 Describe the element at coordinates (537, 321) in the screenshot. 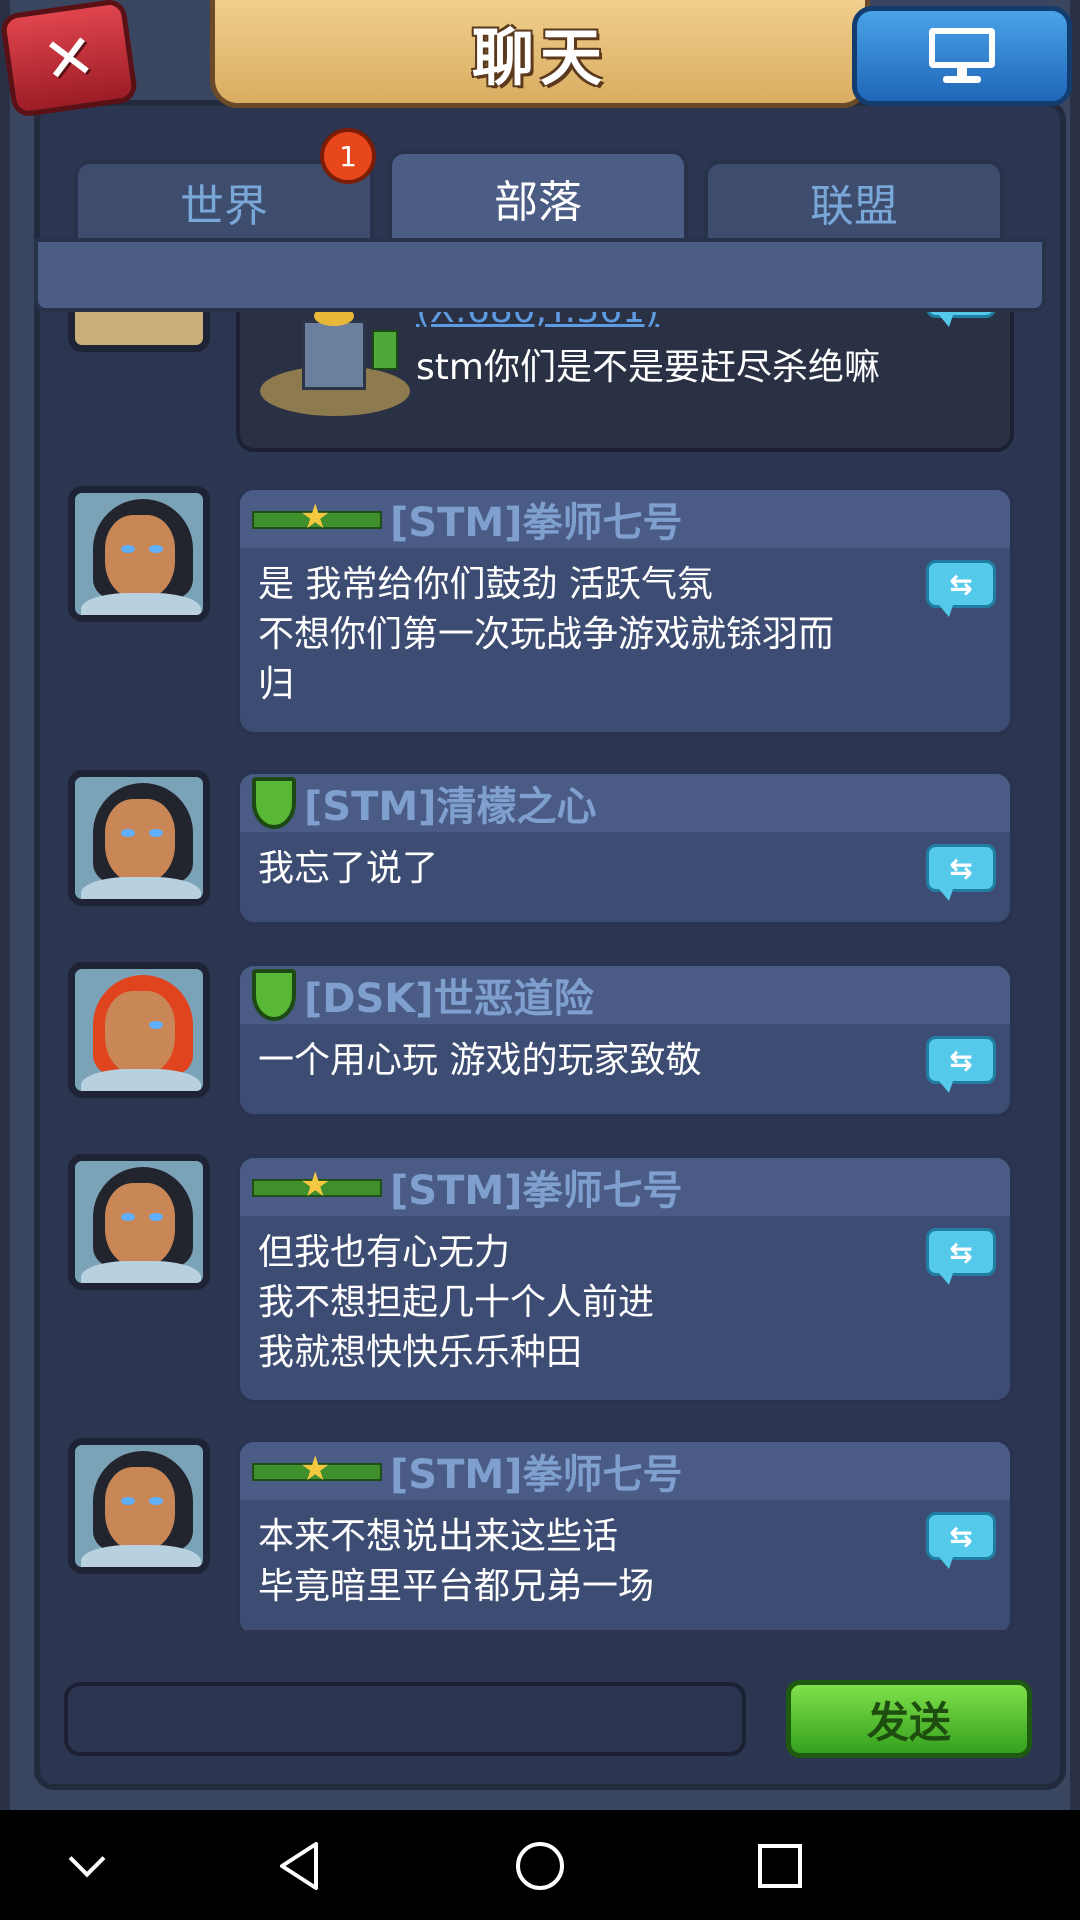

I see `coordinates-link: (X:680,Y:361)` at that location.